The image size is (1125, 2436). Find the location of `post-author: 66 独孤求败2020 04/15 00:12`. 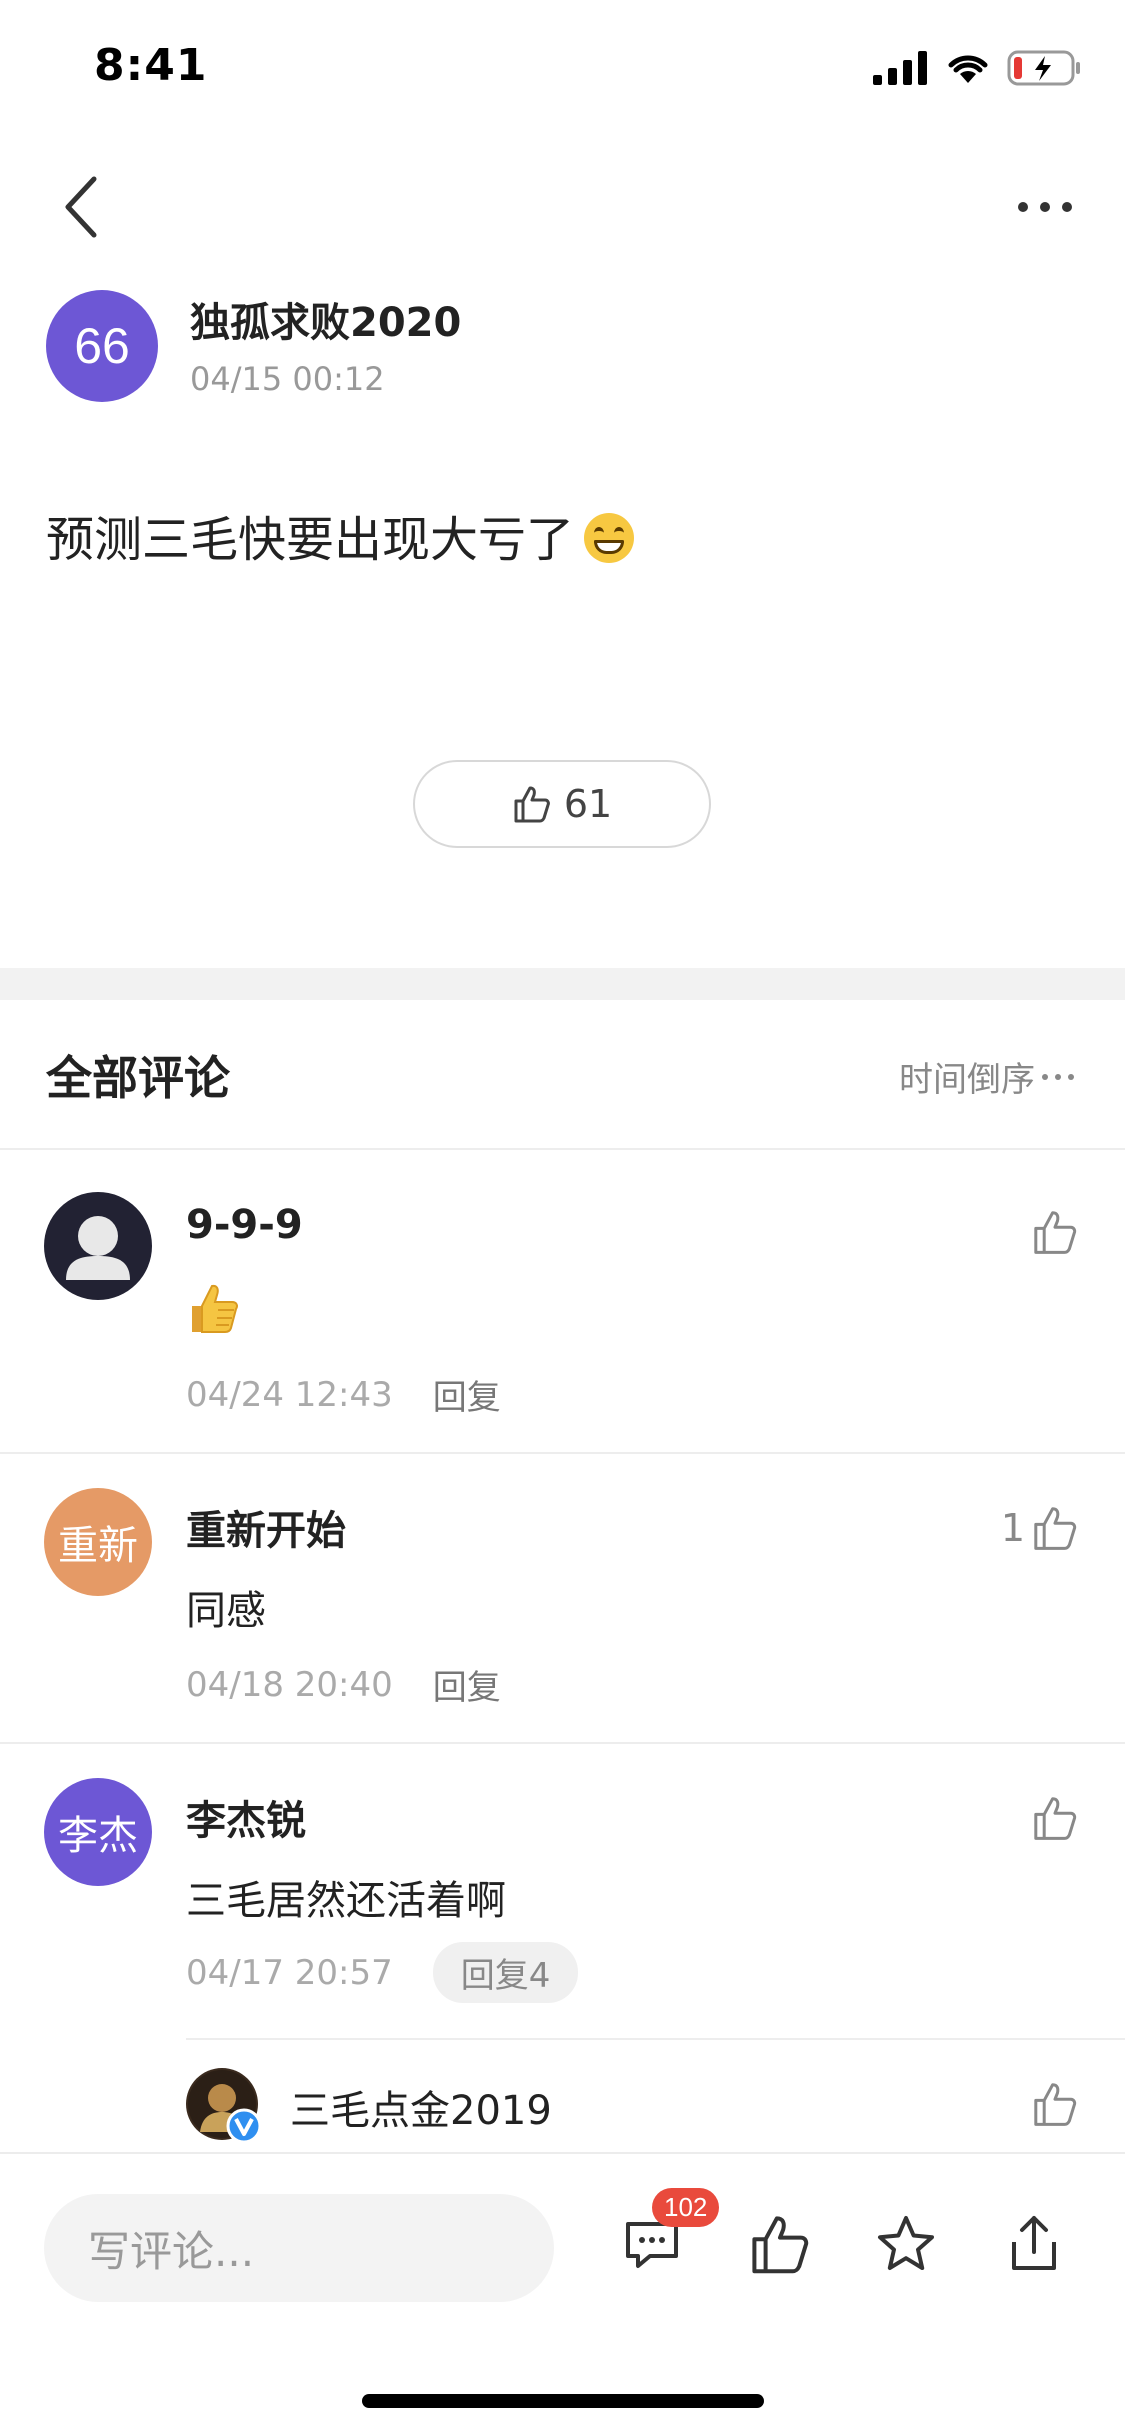

post-author: 66 独孤求败2020 04/15 00:12 is located at coordinates (546, 350).